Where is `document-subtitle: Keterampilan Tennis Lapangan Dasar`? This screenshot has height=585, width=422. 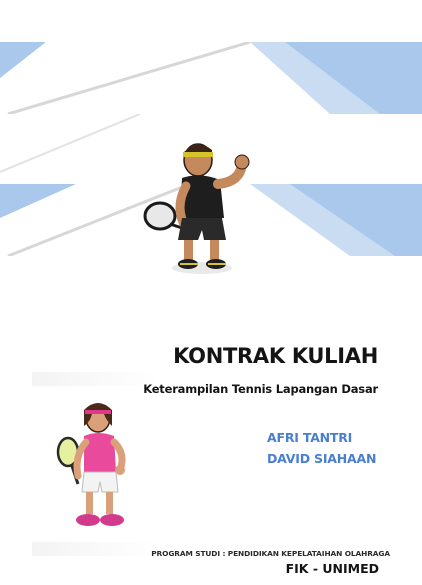 document-subtitle: Keterampilan Tennis Lapangan Dasar is located at coordinates (260, 389).